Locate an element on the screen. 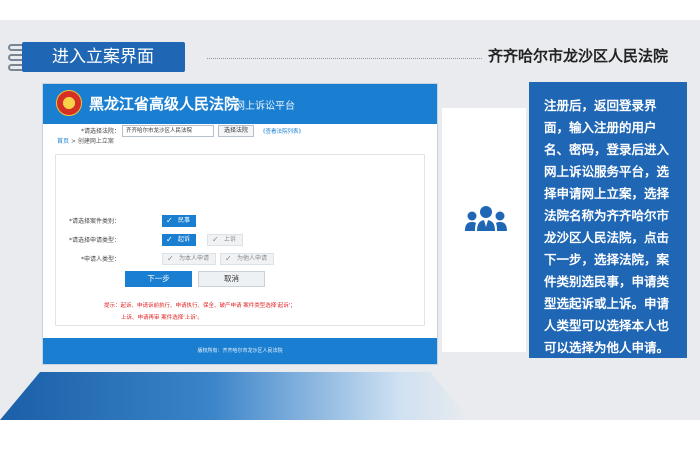 Image resolution: width=700 pixels, height=450 pixels. applicant-self-option: ✓ 为本人申请 is located at coordinates (189, 259).